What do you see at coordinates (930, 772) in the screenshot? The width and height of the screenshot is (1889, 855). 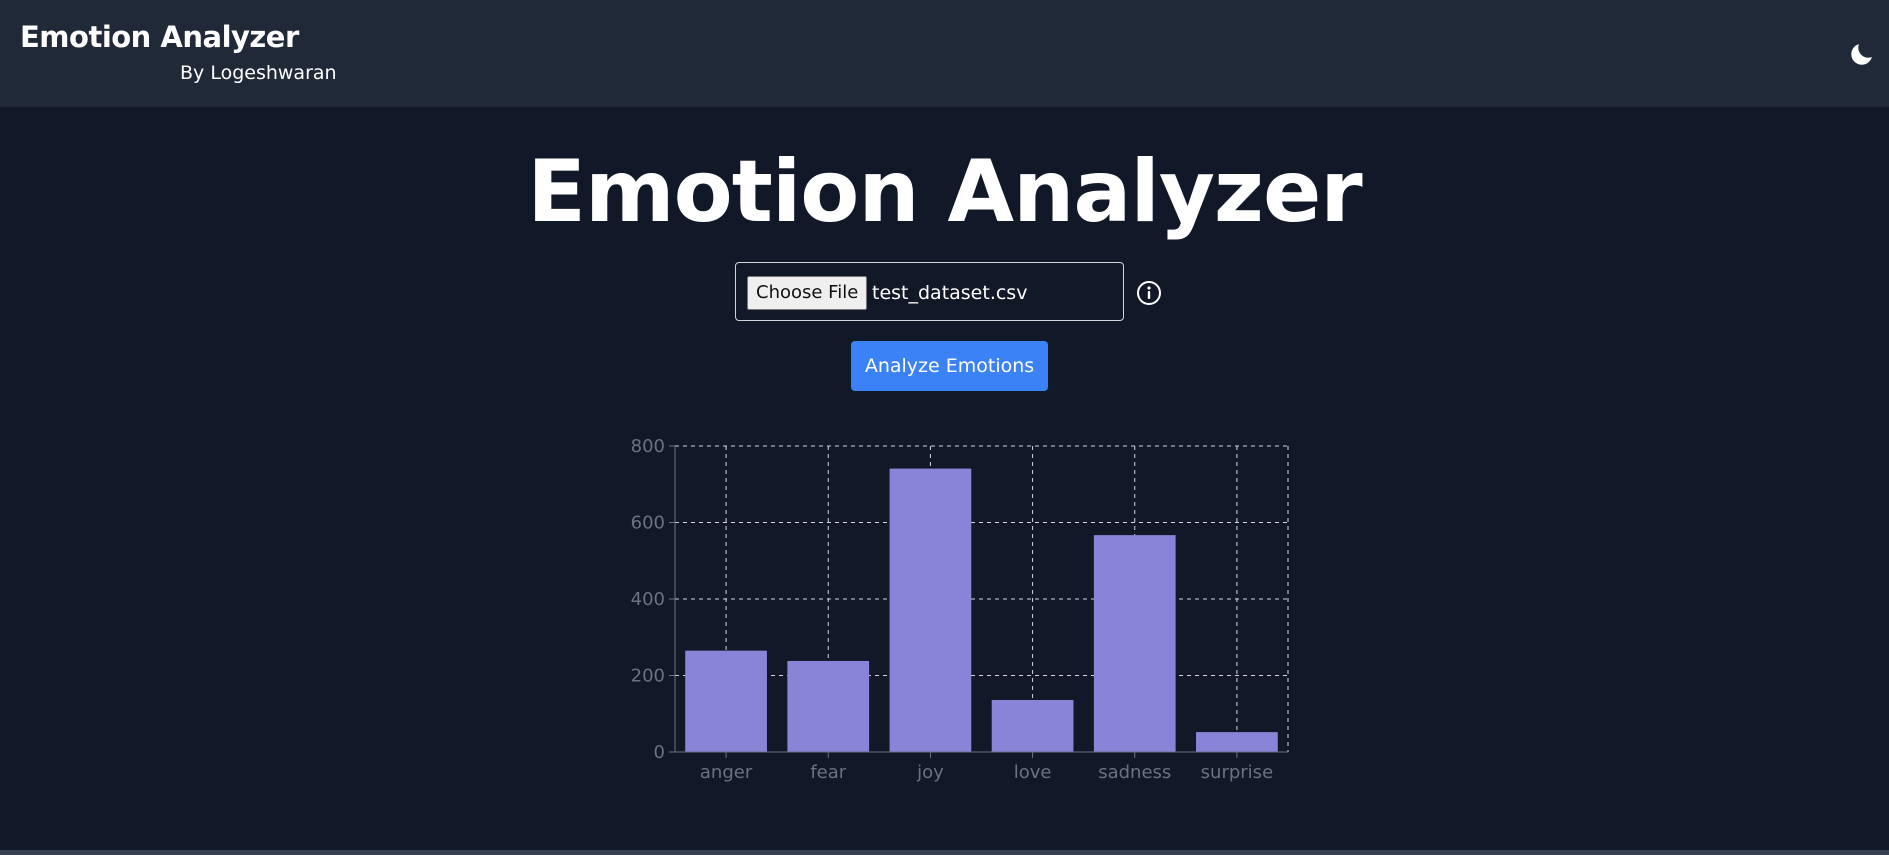 I see `x-tick-label: joy` at bounding box center [930, 772].